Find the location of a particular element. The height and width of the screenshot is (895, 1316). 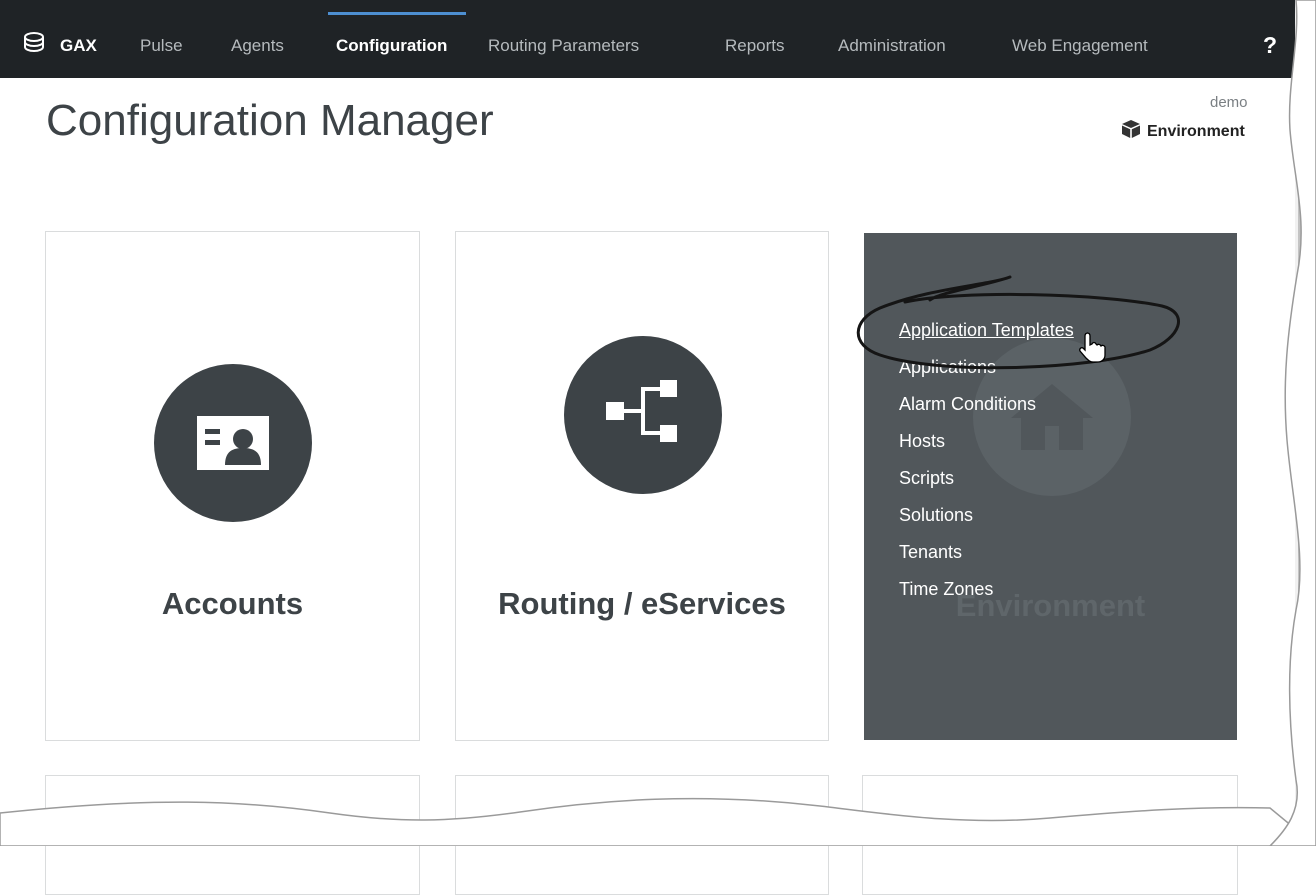

user-name: demo is located at coordinates (1229, 102).